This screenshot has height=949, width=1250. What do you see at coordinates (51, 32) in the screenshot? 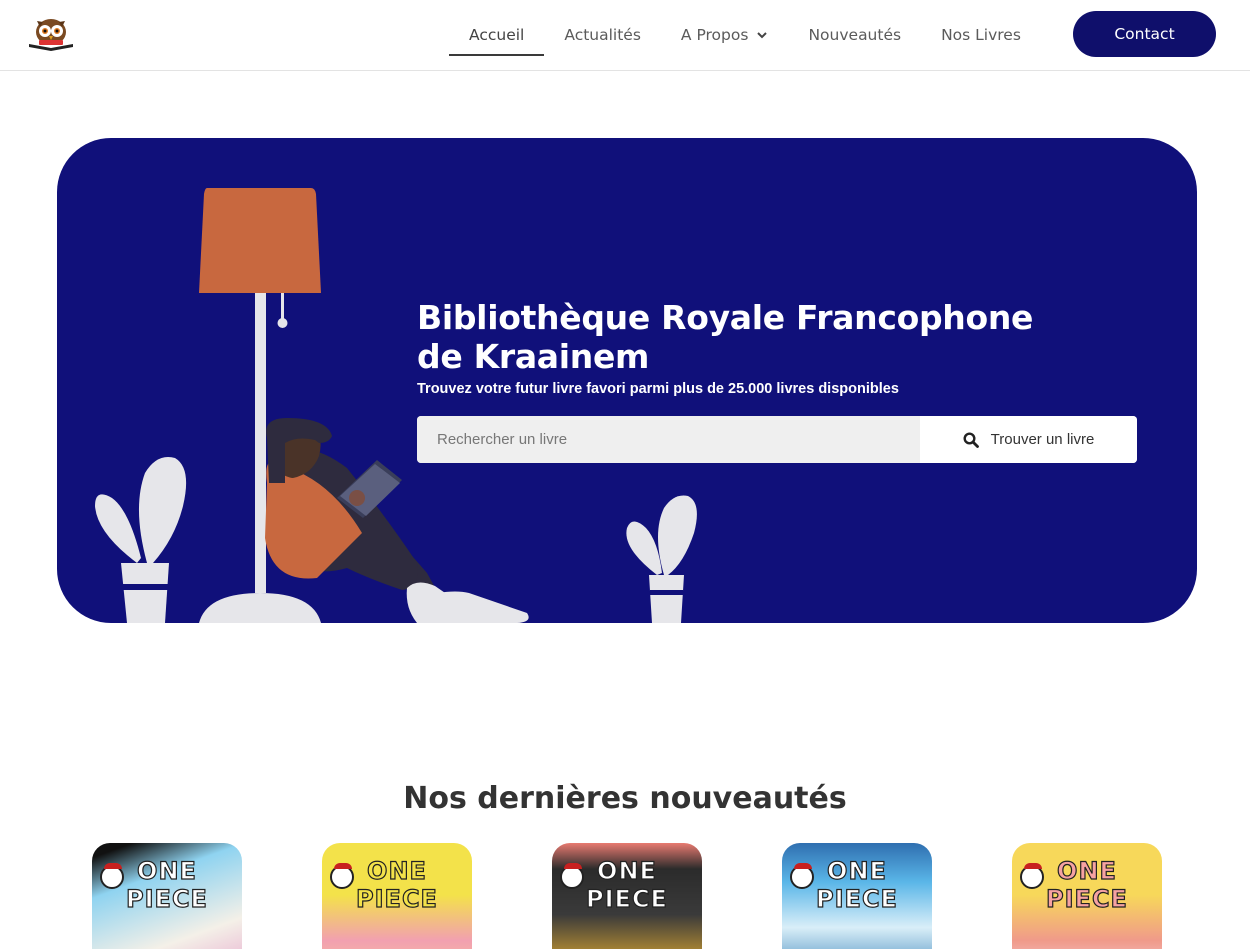
I see `owl-logo-icon` at bounding box center [51, 32].